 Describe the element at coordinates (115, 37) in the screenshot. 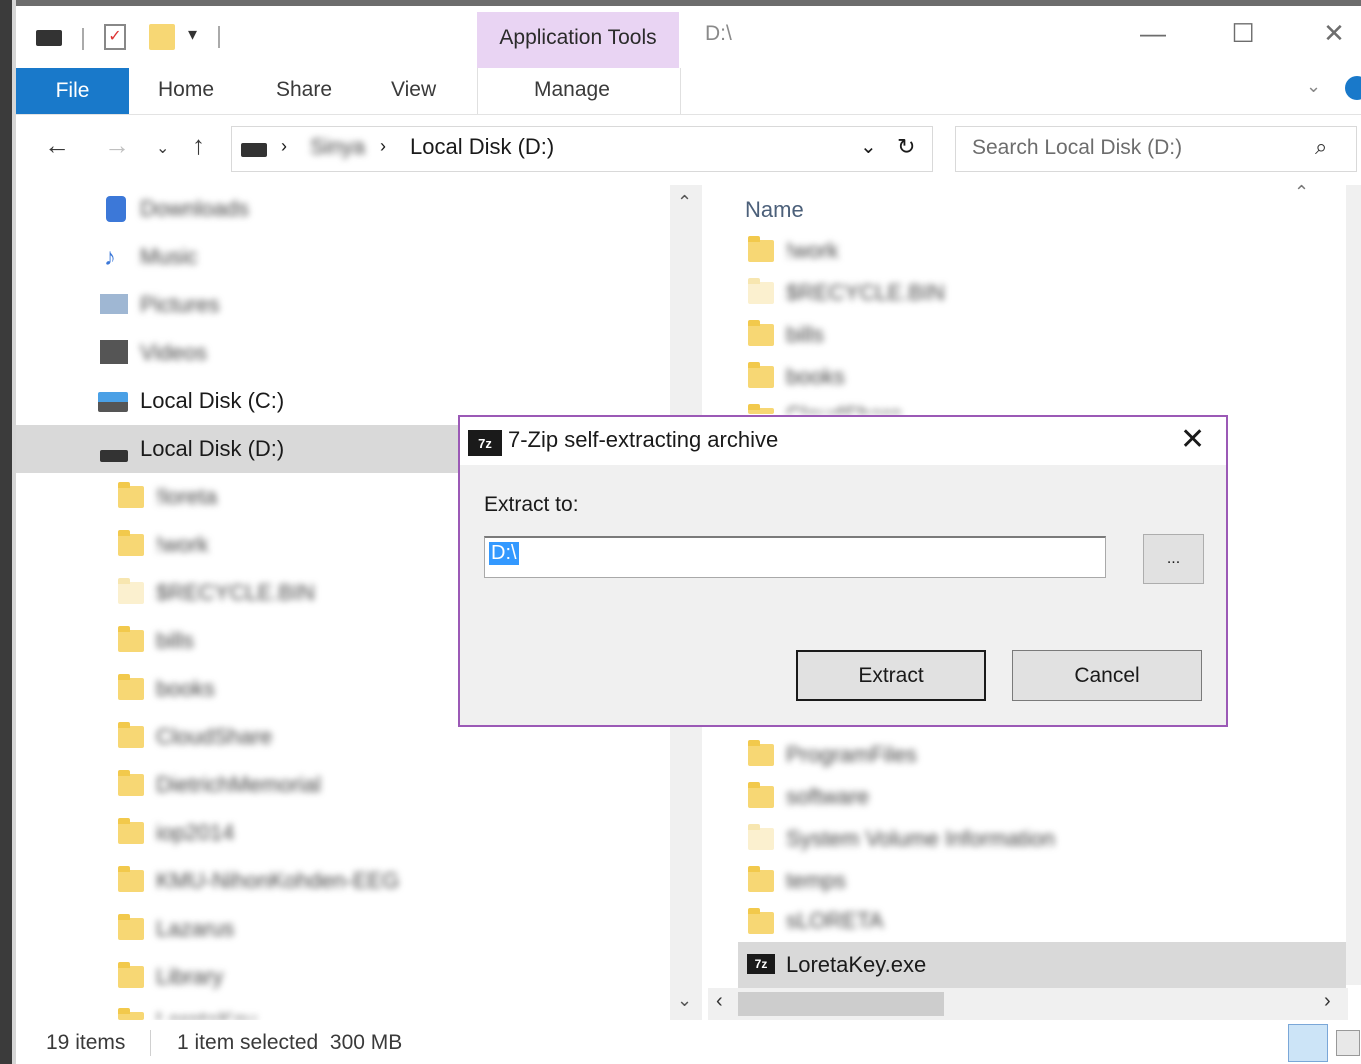

I see `properties-icon: ✓` at that location.